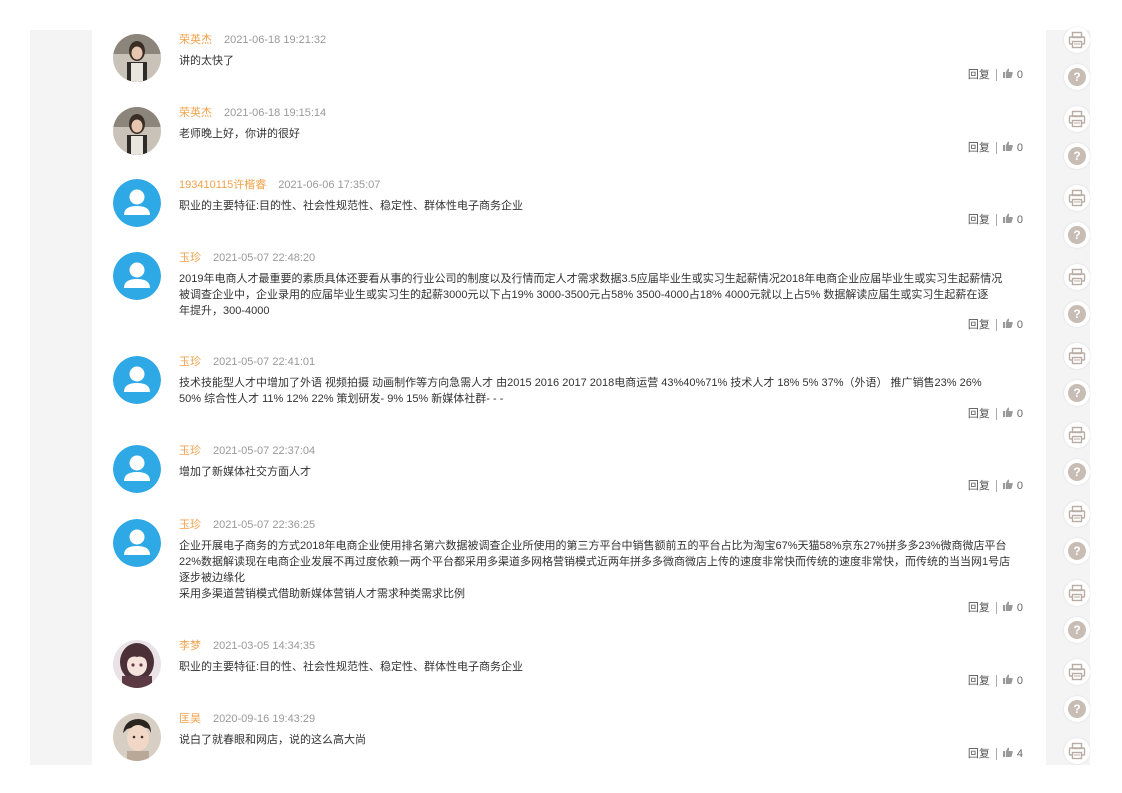 Image resolution: width=1122 pixels, height=793 pixels. What do you see at coordinates (264, 451) in the screenshot?
I see `comment-time: 2021-05-07 22:37:04` at bounding box center [264, 451].